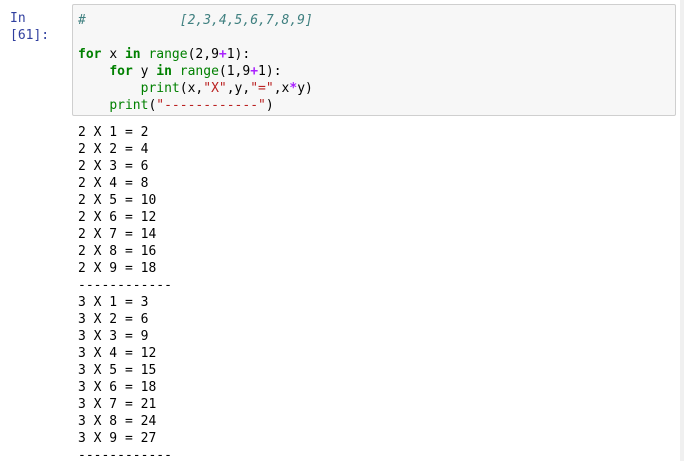 This screenshot has width=684, height=464. What do you see at coordinates (203, 54) in the screenshot?
I see `args: (2,9` at bounding box center [203, 54].